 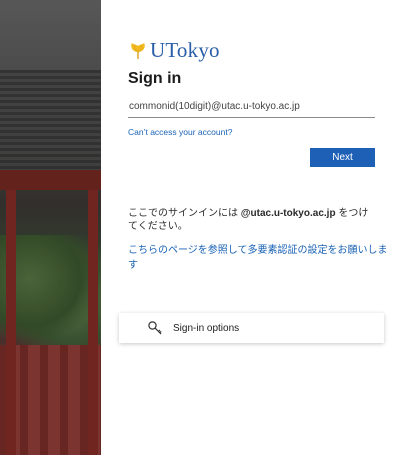 What do you see at coordinates (185, 50) in the screenshot?
I see `brand-name: UTokyo` at bounding box center [185, 50].